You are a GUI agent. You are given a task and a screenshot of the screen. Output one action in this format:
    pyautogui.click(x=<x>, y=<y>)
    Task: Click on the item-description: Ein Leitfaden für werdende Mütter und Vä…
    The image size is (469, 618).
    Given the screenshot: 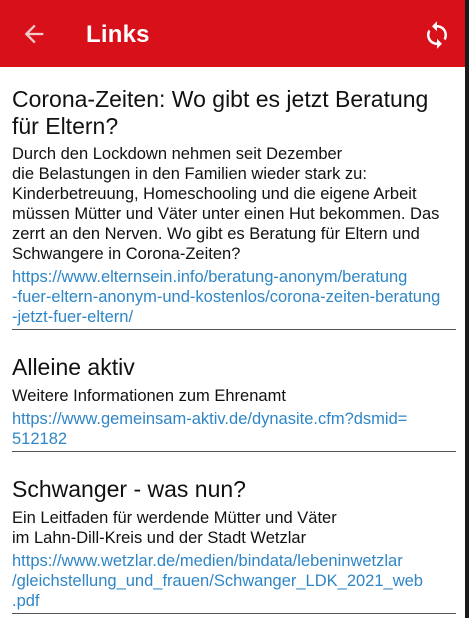 What is the action you would take?
    pyautogui.click(x=174, y=528)
    